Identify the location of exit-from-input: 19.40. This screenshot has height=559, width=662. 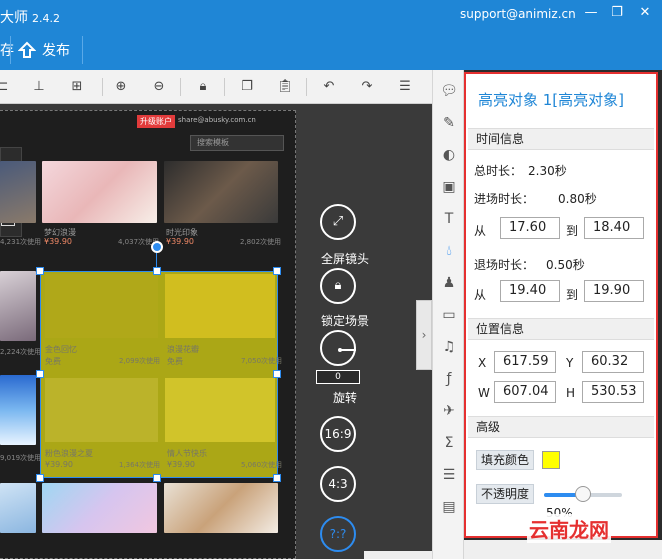
(530, 291).